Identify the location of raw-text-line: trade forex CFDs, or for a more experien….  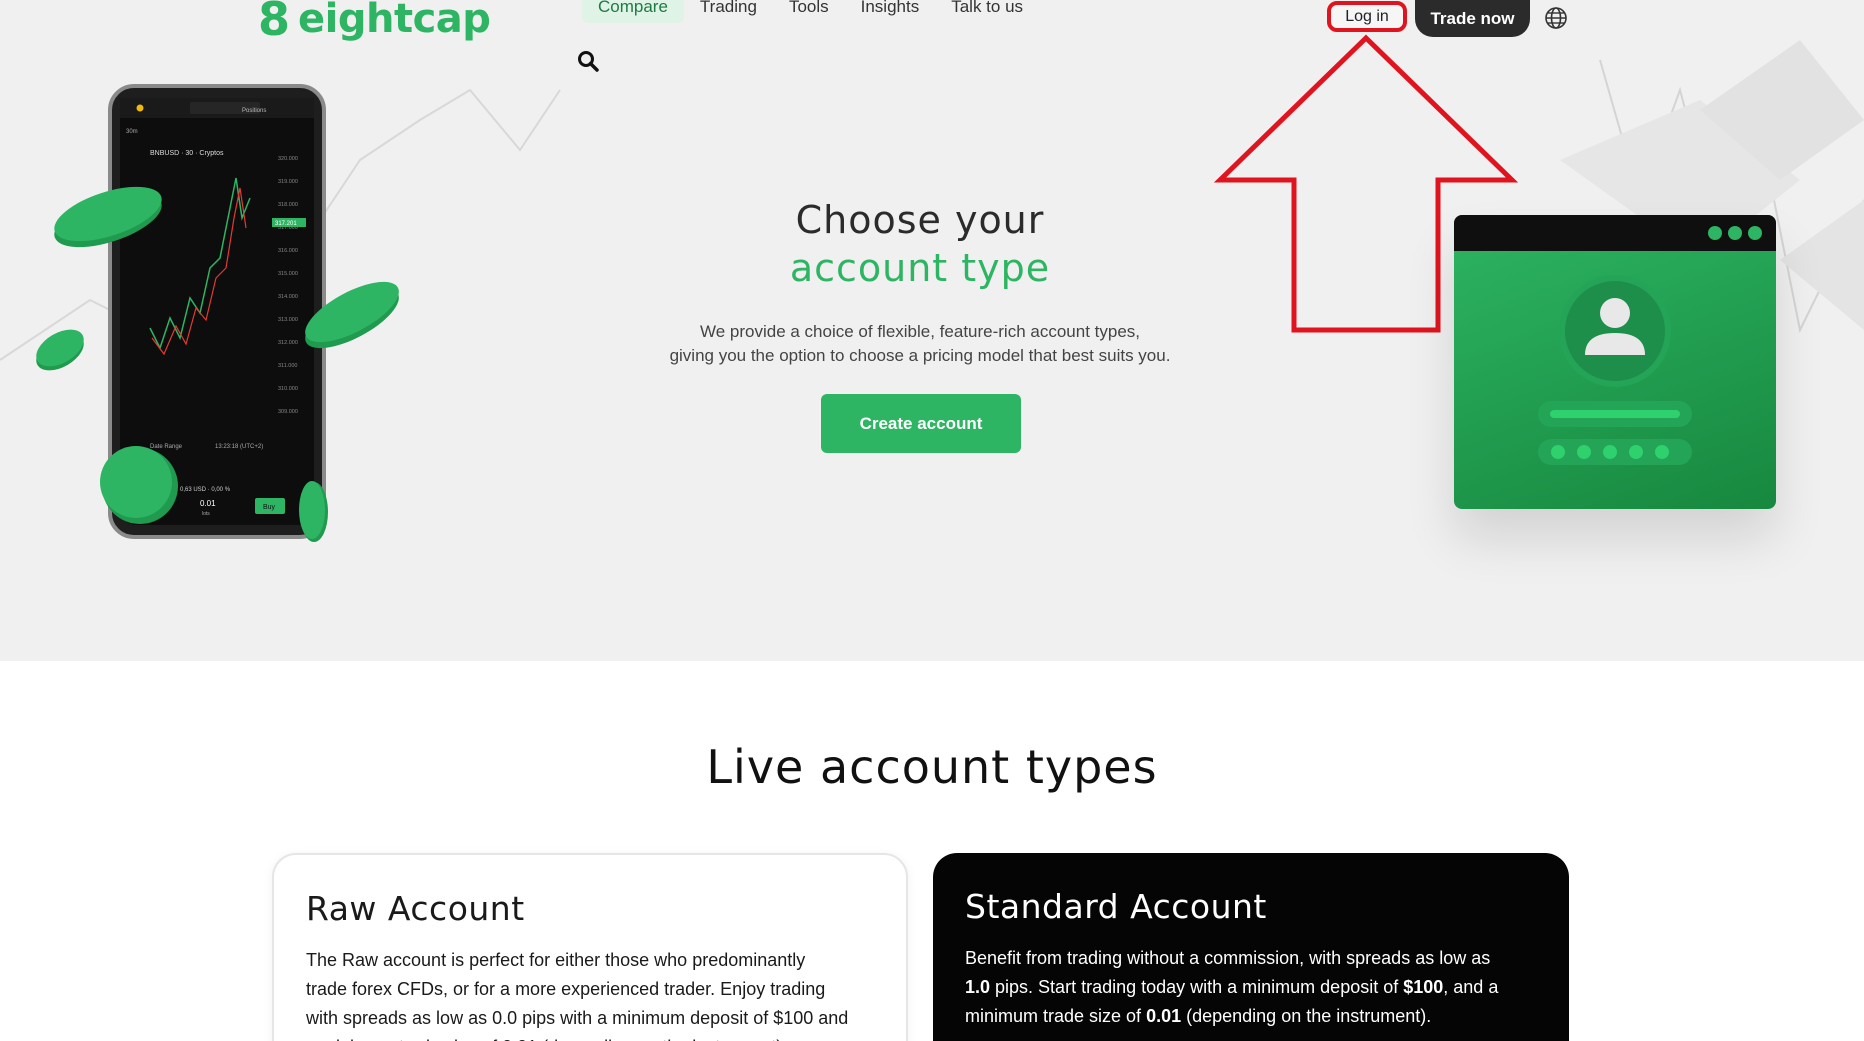
(566, 989).